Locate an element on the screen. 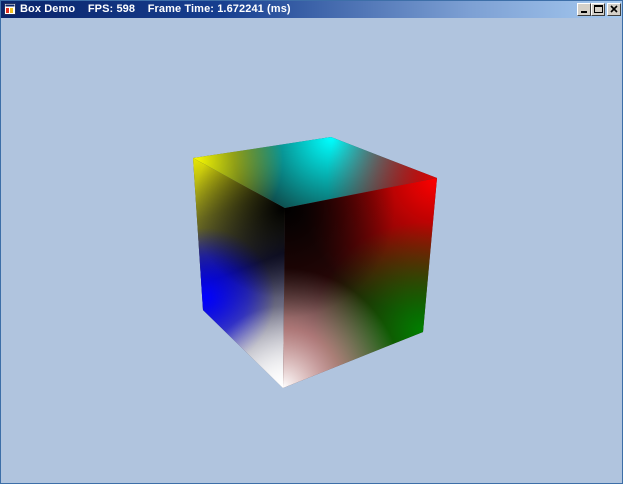 The image size is (623, 484). frame-time-unit: (ms) is located at coordinates (279, 9).